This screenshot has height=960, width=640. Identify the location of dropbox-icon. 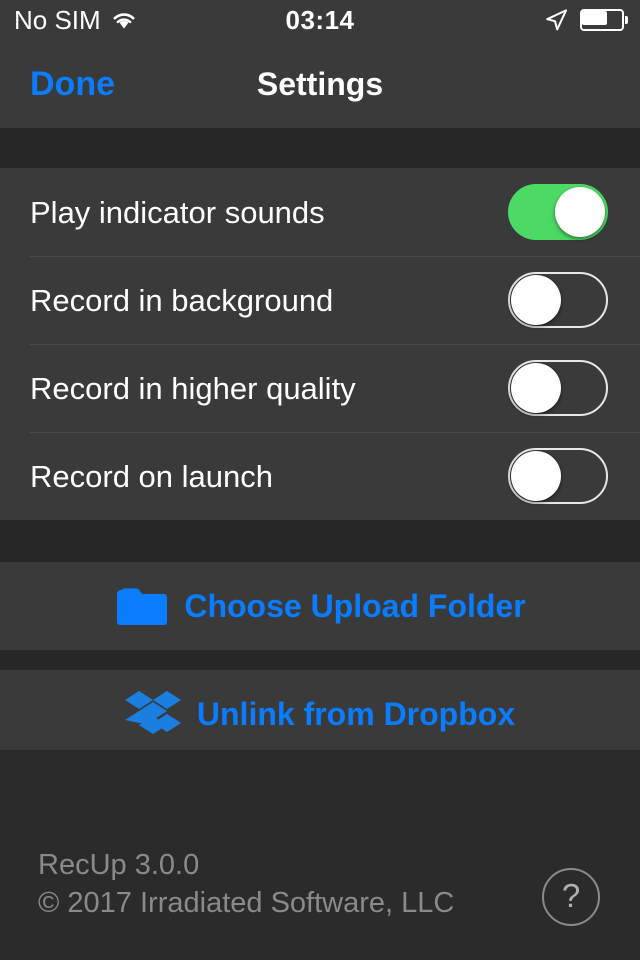
(152, 714).